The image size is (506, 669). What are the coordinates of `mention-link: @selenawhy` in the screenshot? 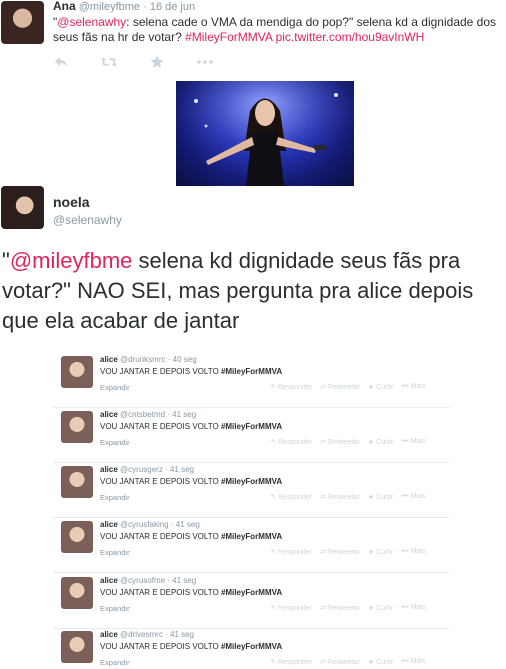 It's located at (91, 22).